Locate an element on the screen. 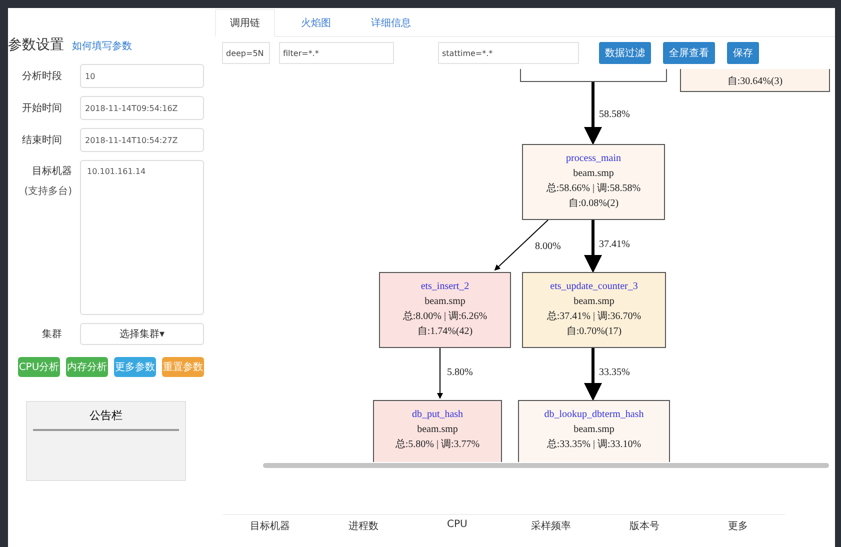  cluster-dropdown: 选择集群▾ is located at coordinates (142, 334).